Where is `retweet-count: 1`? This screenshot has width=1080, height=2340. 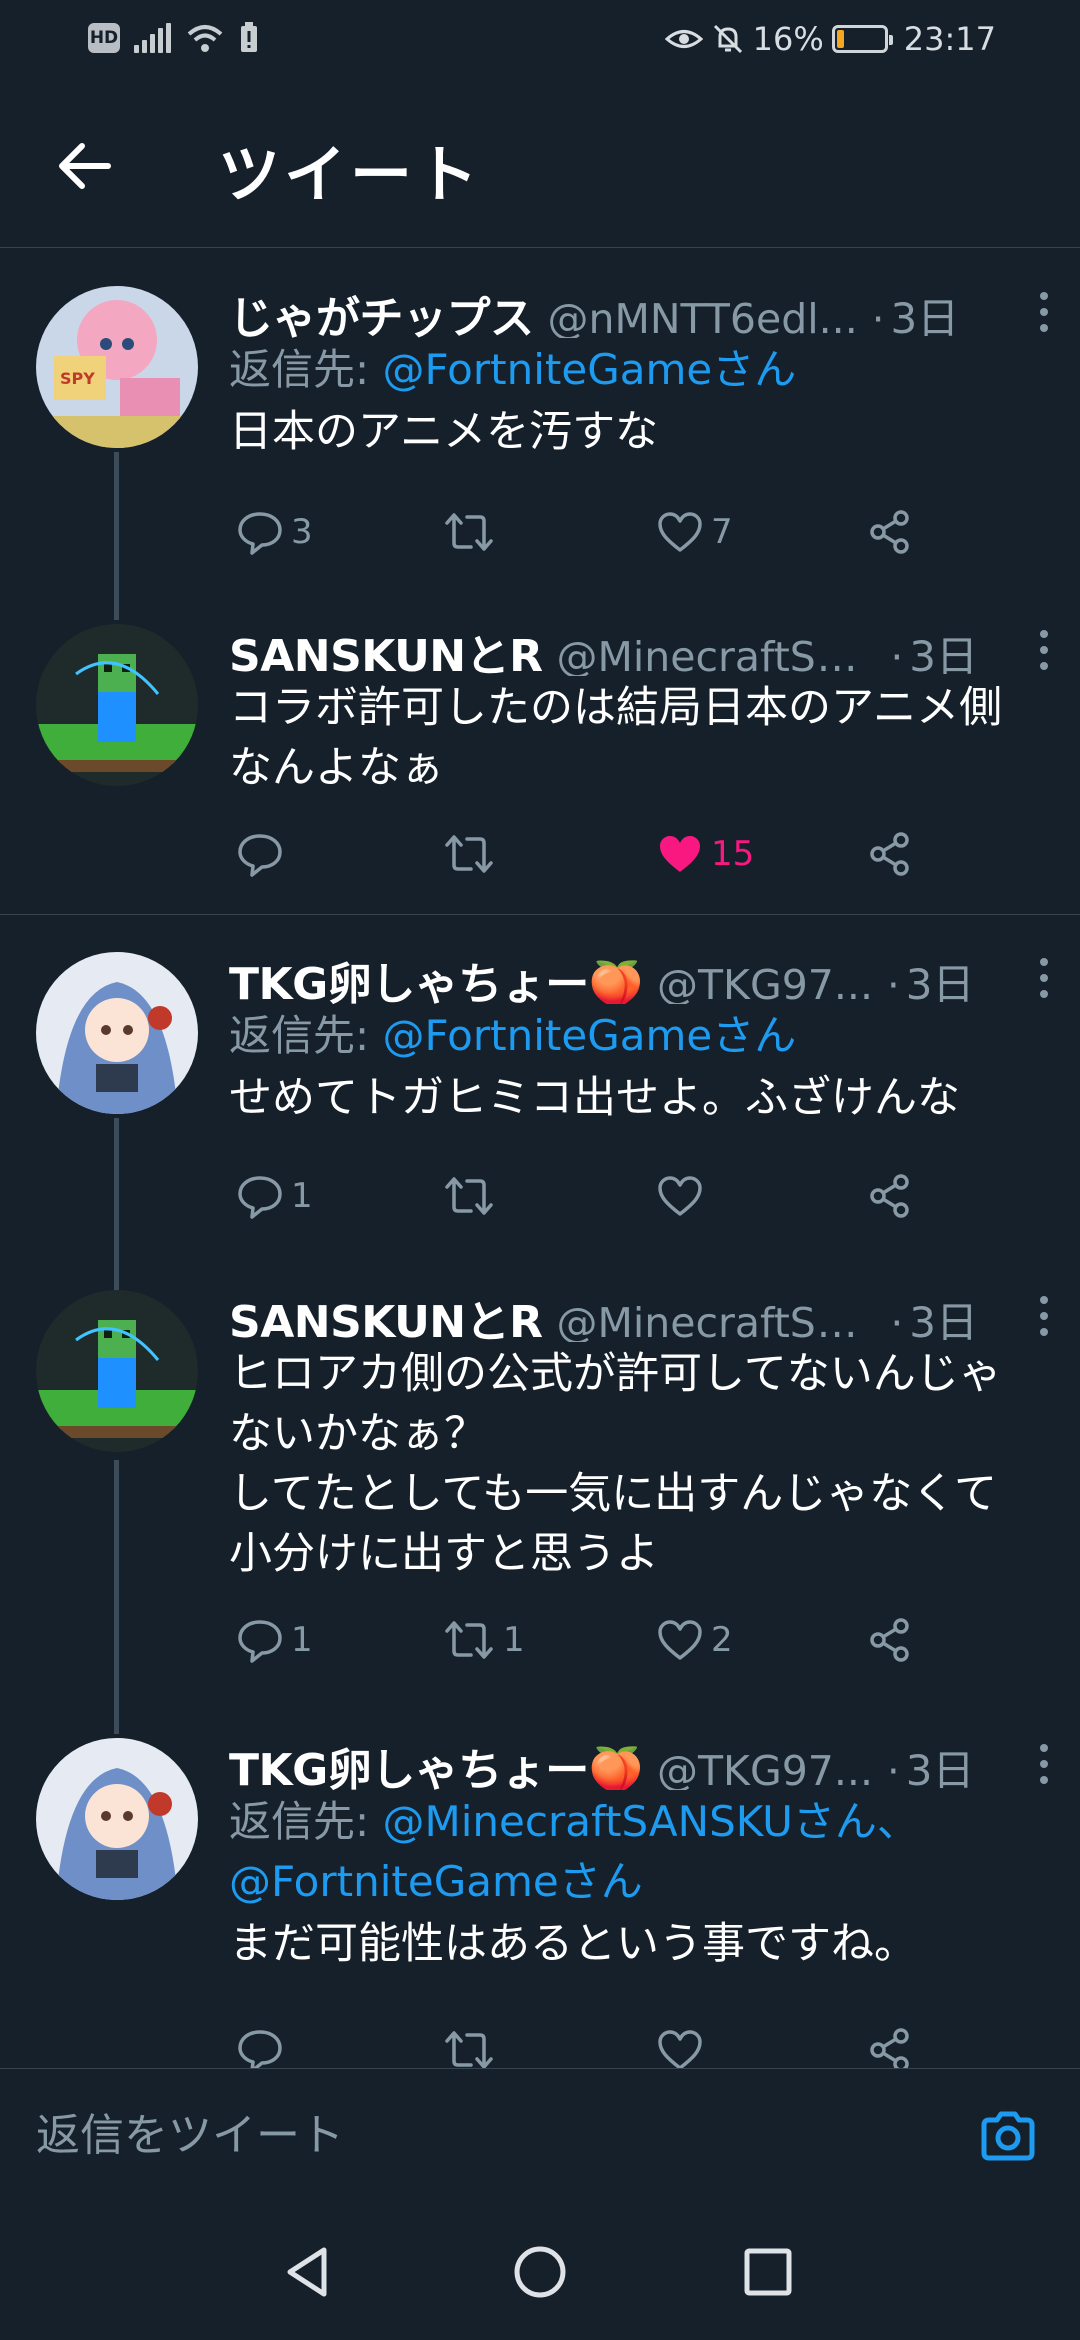 retweet-count: 1 is located at coordinates (514, 1640).